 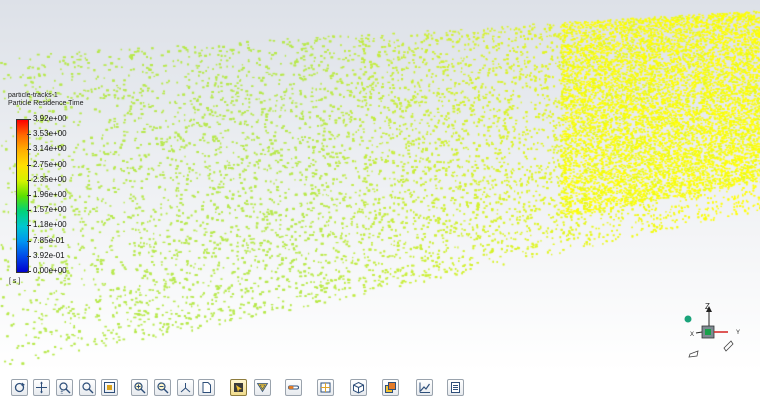 What do you see at coordinates (50, 210) in the screenshot?
I see `legend-tick-label: 1.57e+00` at bounding box center [50, 210].